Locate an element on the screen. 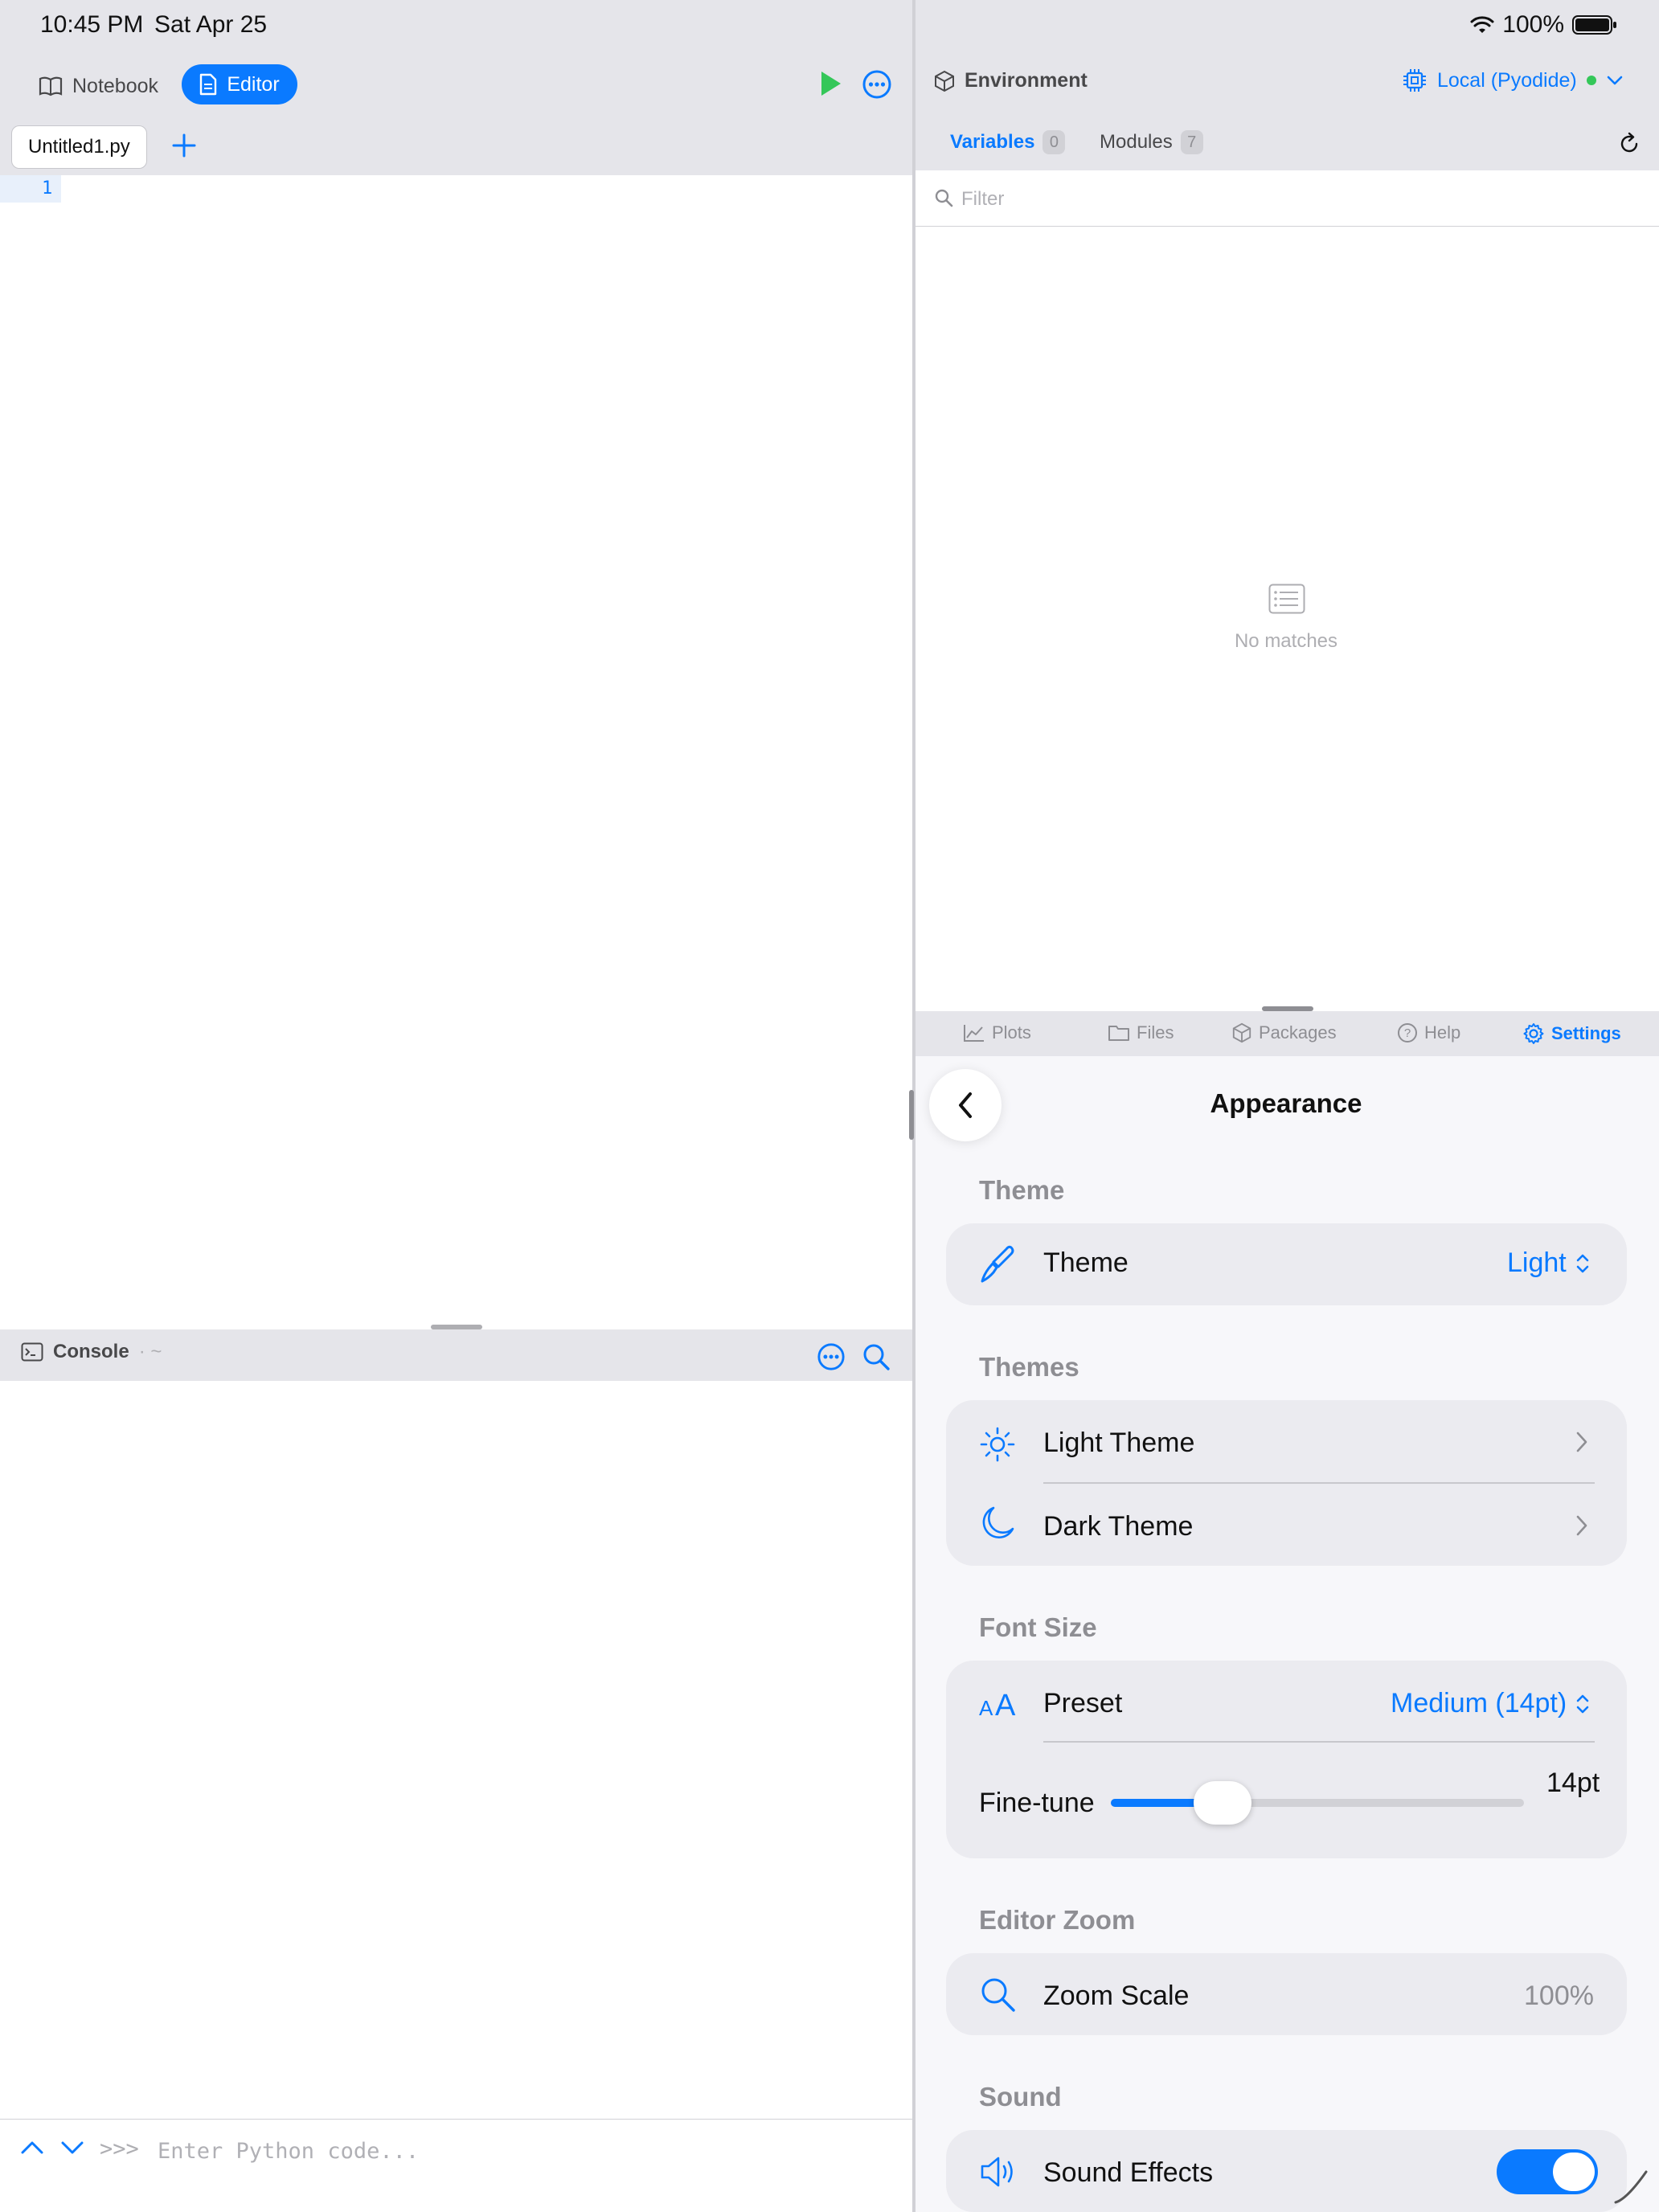  section-label-sound: Sound is located at coordinates (1020, 2097).